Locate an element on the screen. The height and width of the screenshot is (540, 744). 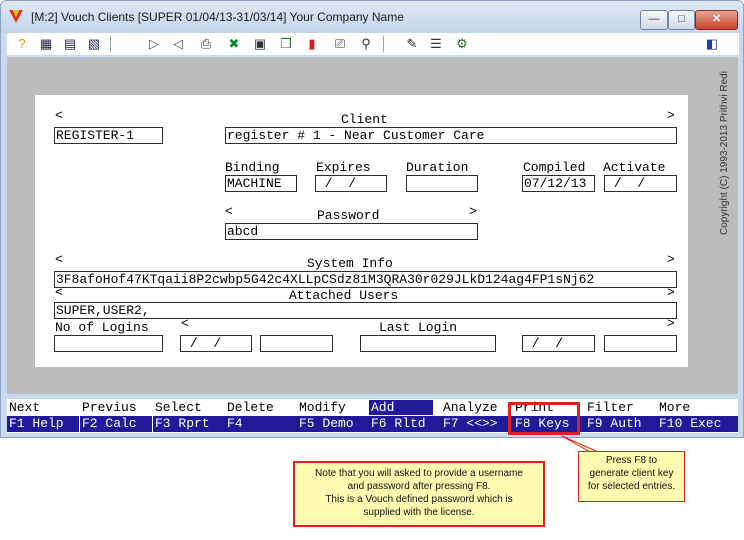
fkey-key-label: F9 Auth is located at coordinates (621, 424).